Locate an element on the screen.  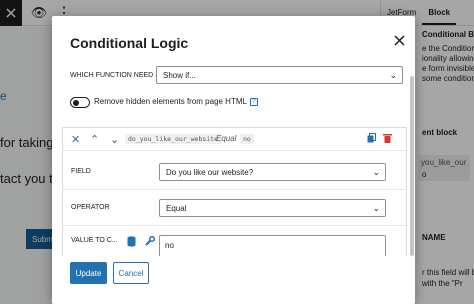
field-select: Do you like our website? ⌄ is located at coordinates (272, 172).